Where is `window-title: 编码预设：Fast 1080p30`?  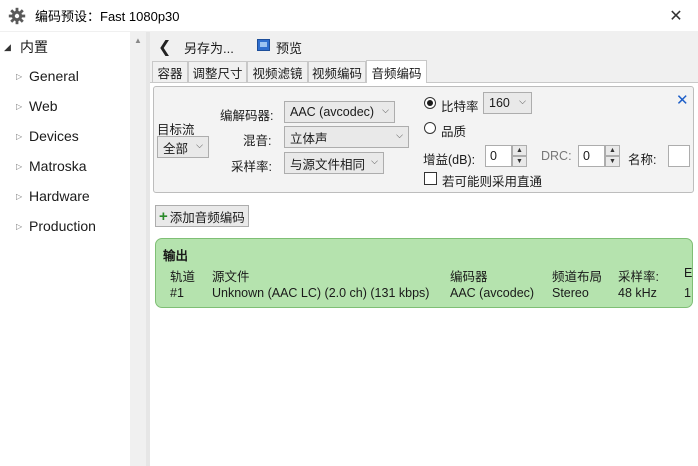 window-title: 编码预设：Fast 1080p30 is located at coordinates (107, 16).